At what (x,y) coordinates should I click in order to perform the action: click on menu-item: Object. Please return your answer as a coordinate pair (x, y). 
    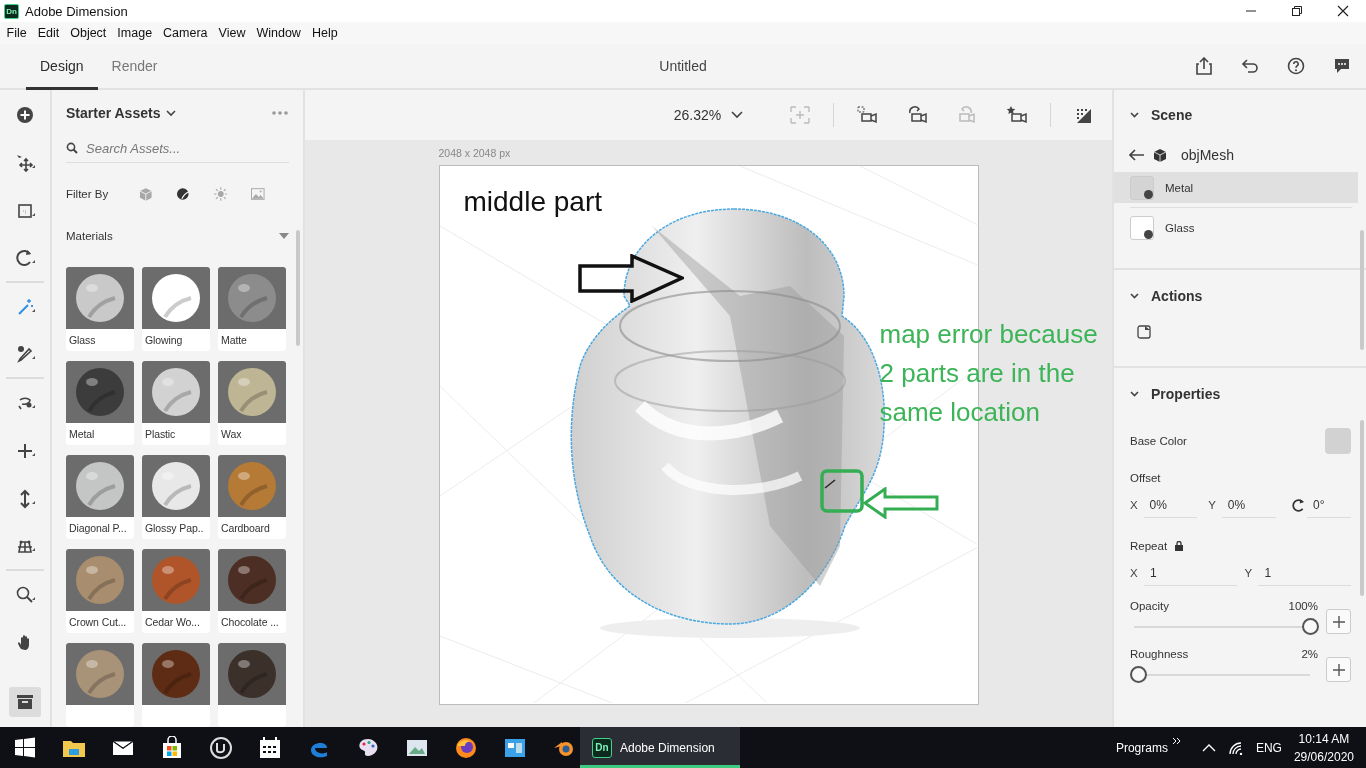
    Looking at the image, I should click on (88, 33).